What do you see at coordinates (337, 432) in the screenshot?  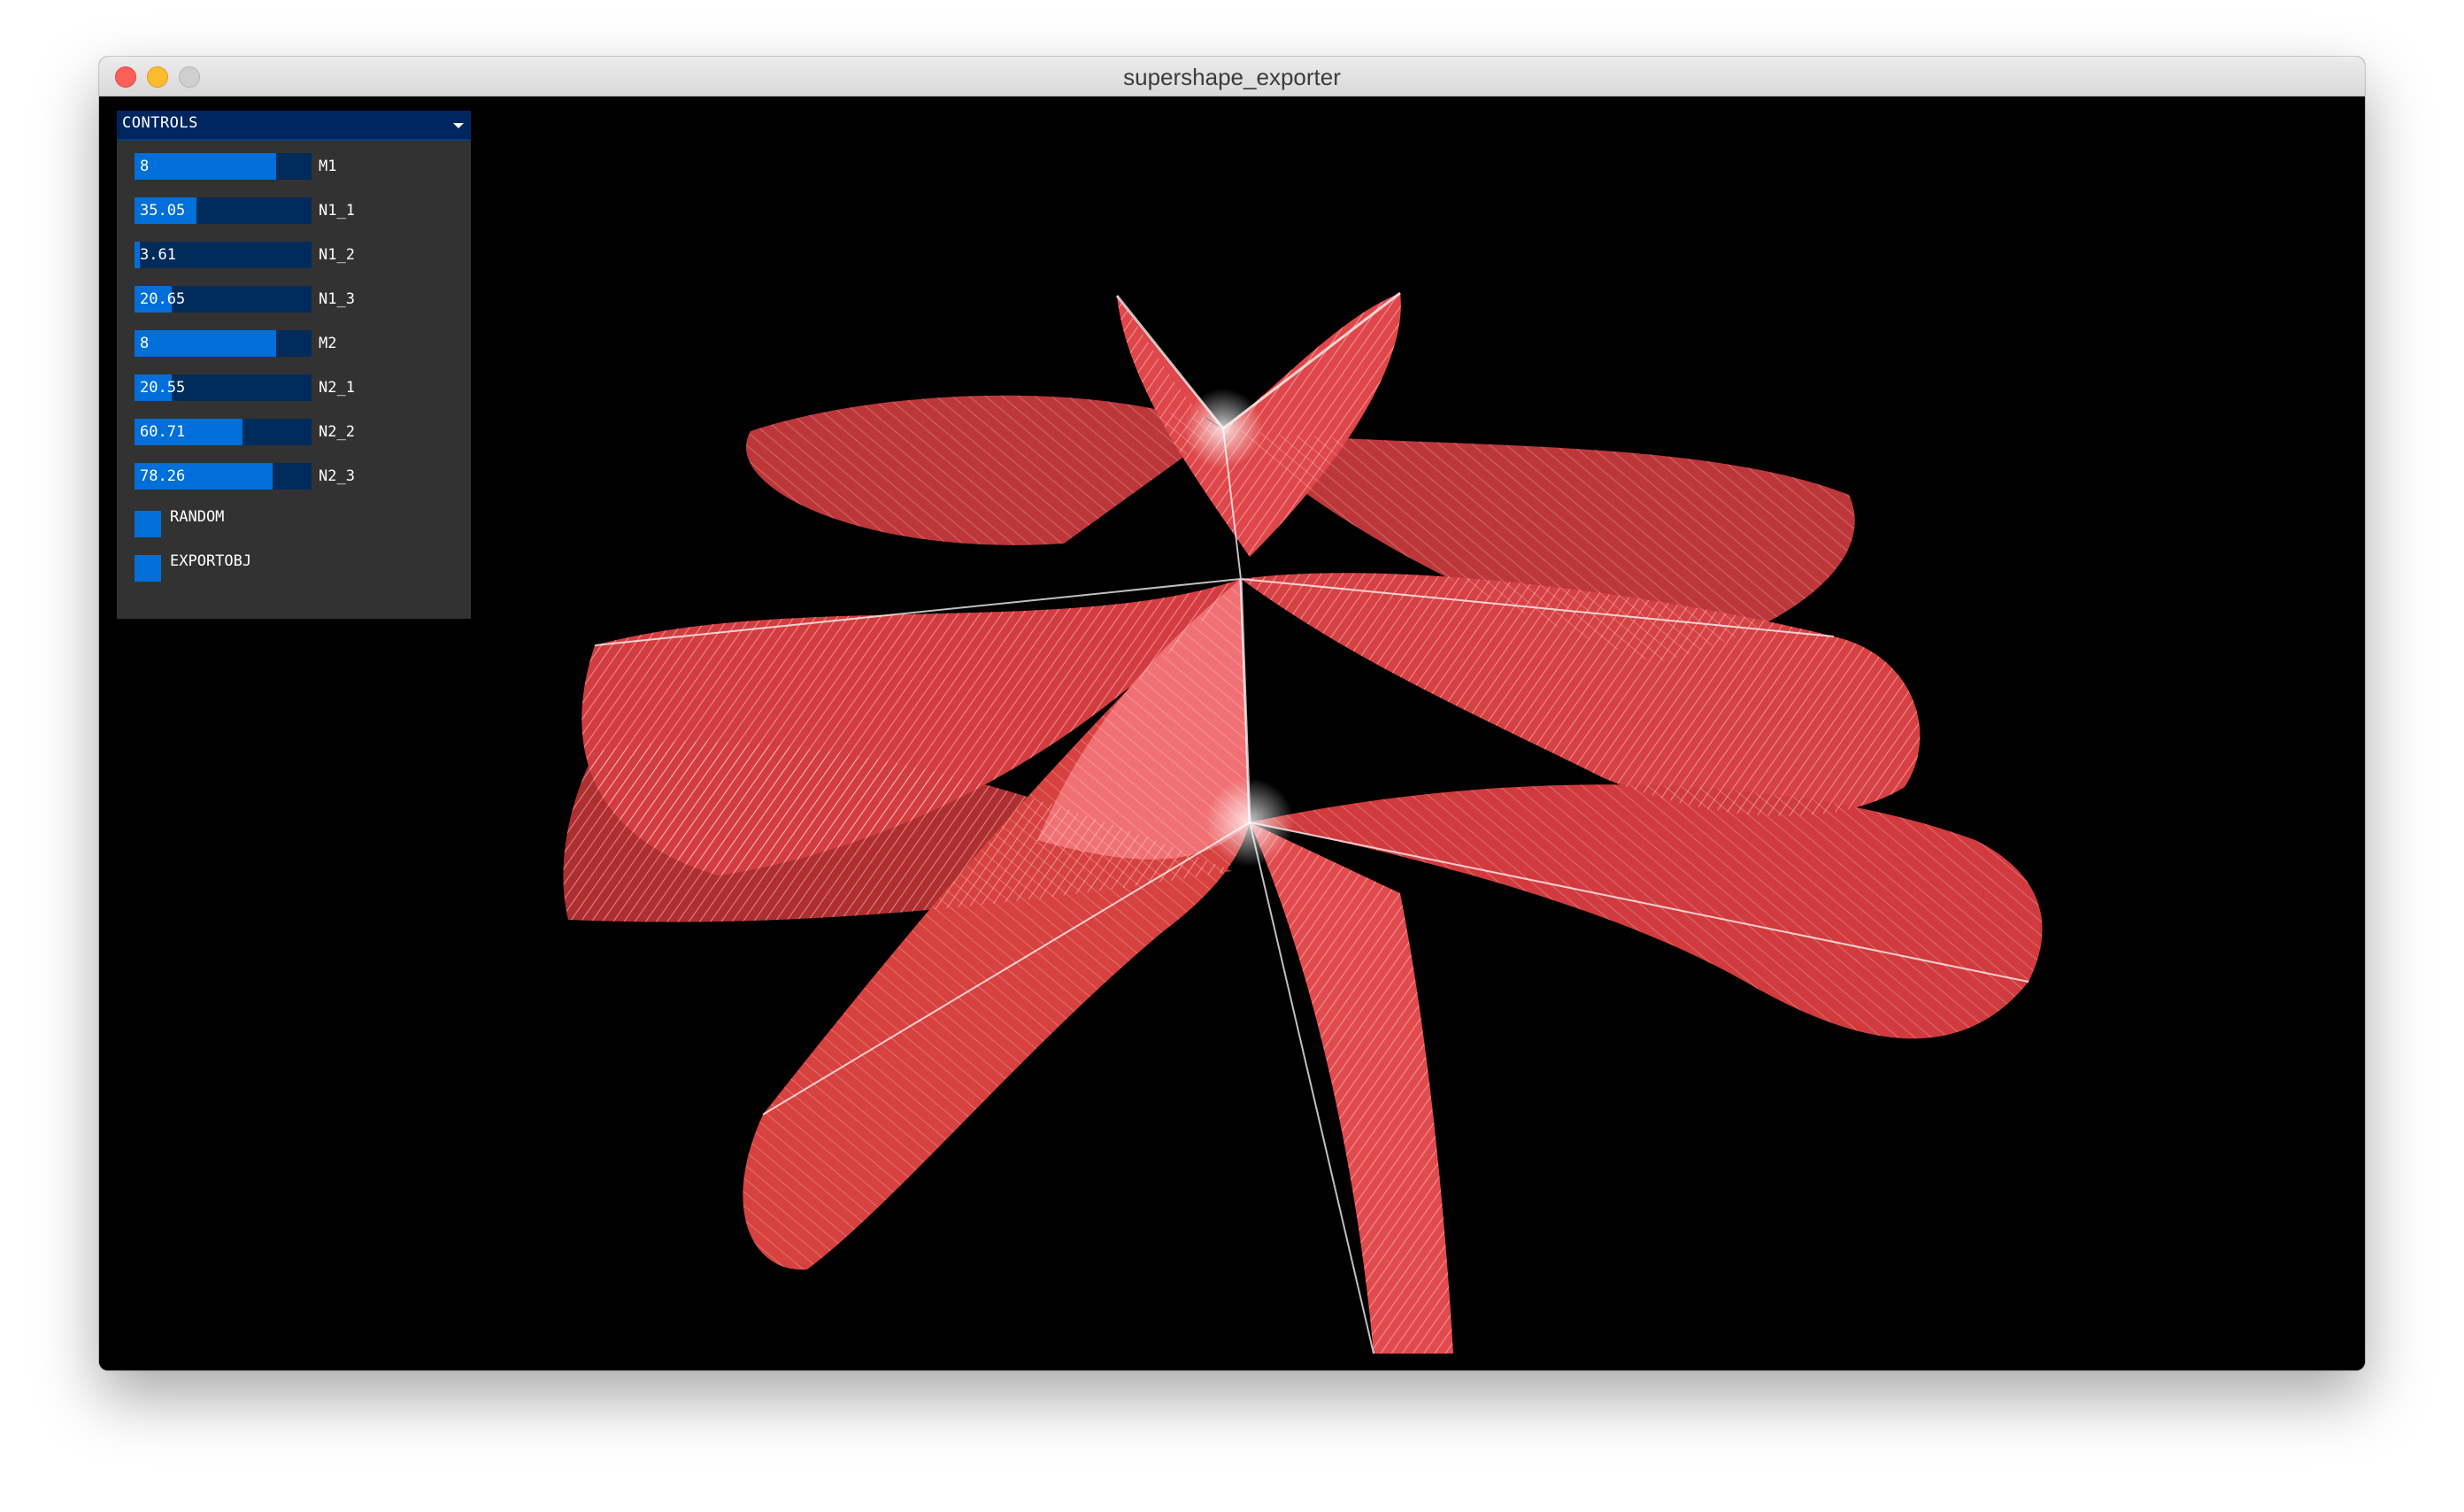 I see `slider-label: N2_2` at bounding box center [337, 432].